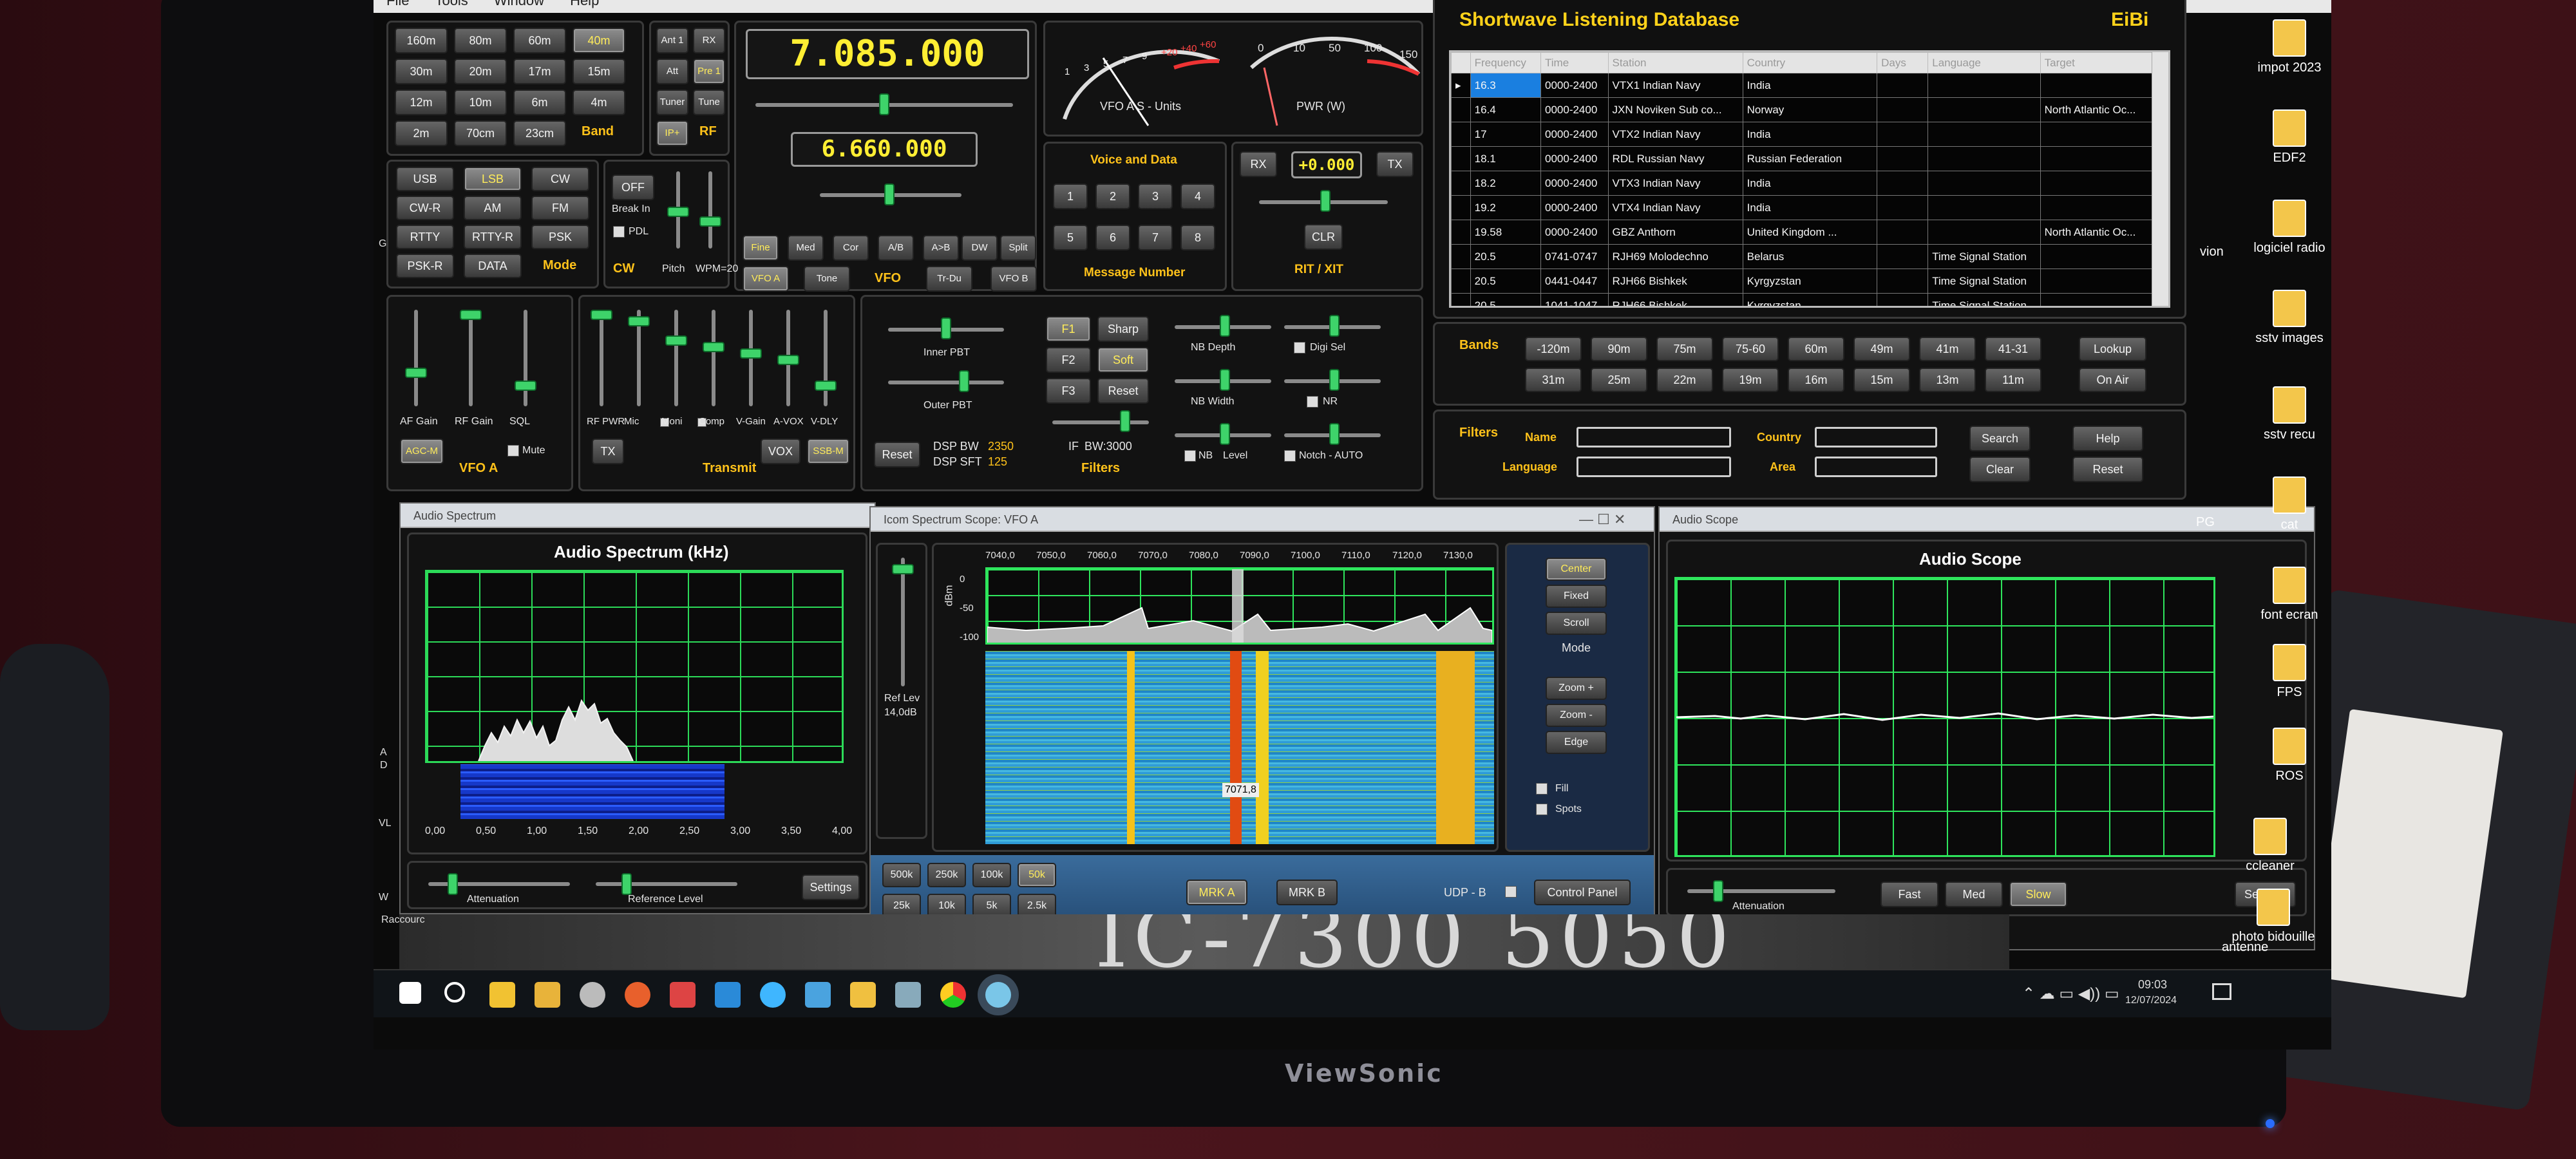  What do you see at coordinates (1112, 237) in the screenshot?
I see `message-button-6: 6` at bounding box center [1112, 237].